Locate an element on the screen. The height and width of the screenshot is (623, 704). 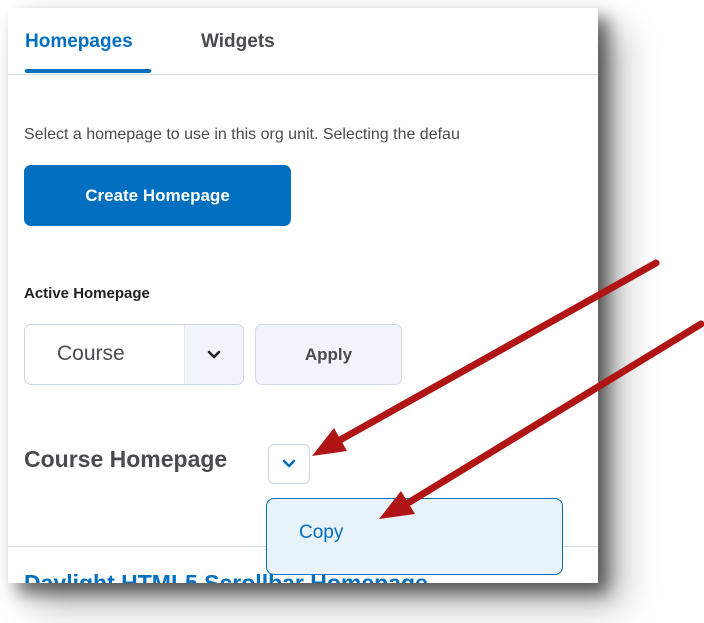
context-menu: Copy is located at coordinates (414, 536).